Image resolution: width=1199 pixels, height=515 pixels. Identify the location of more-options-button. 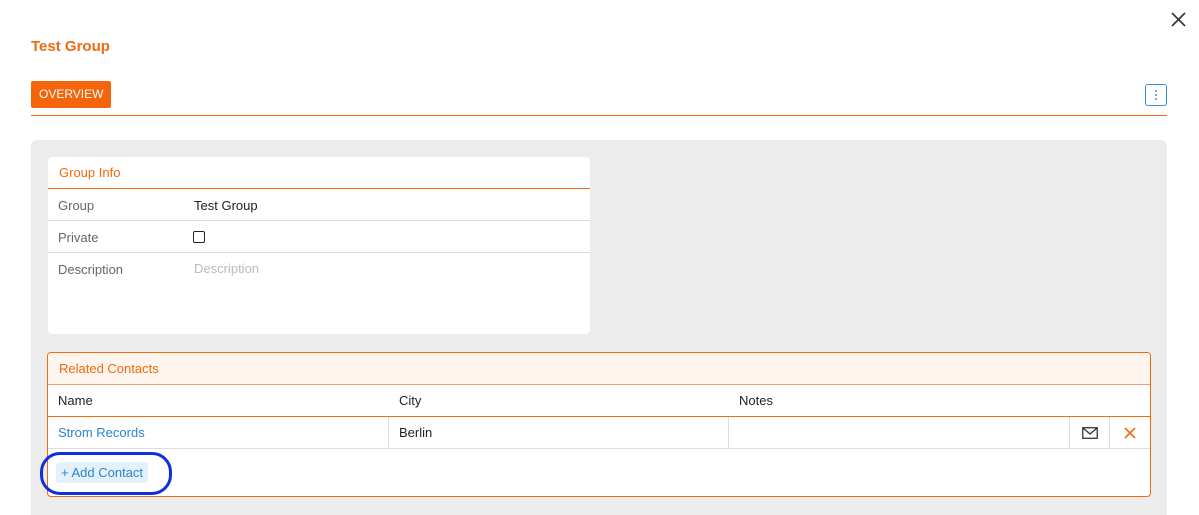
(1156, 95).